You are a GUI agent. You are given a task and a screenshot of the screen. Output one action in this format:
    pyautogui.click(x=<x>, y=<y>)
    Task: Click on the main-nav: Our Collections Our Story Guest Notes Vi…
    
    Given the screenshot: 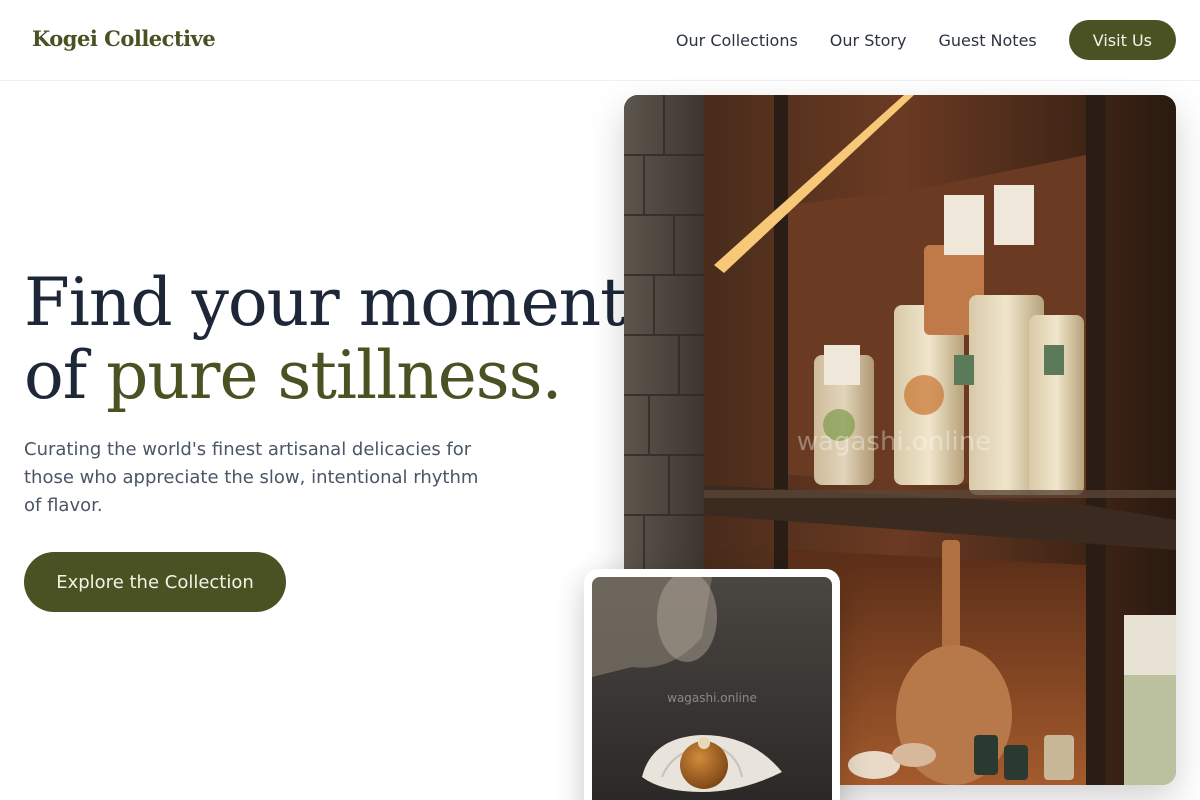 What is the action you would take?
    pyautogui.click(x=926, y=40)
    